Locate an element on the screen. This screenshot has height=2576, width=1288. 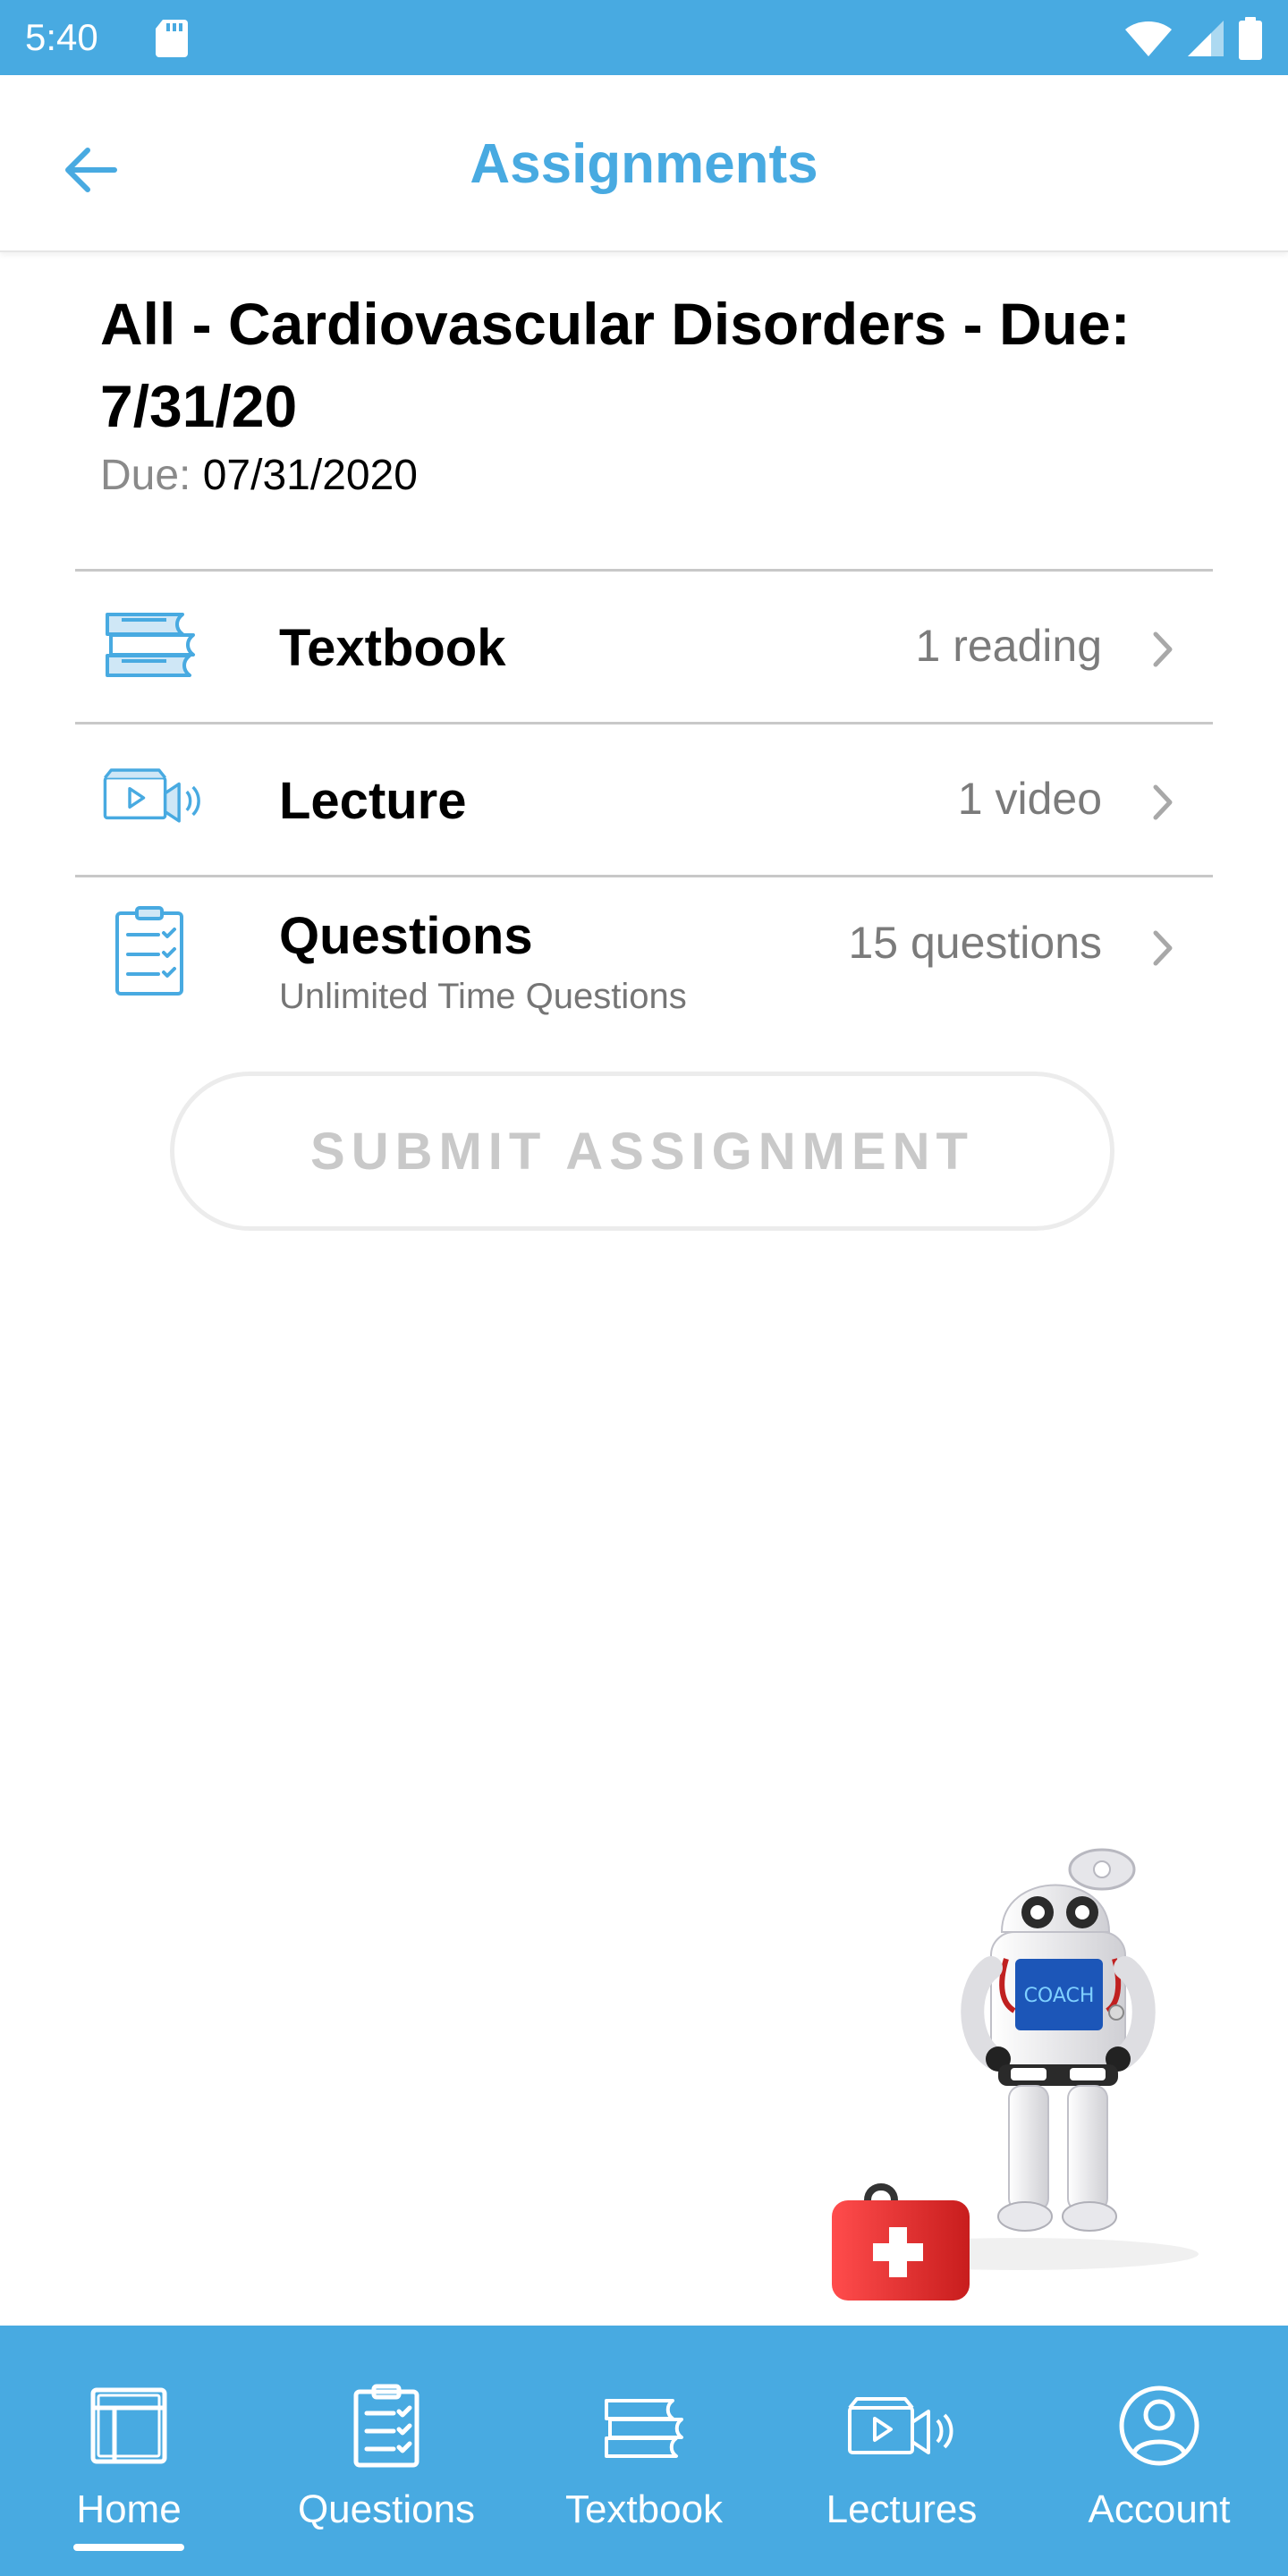
page-title: Assignments is located at coordinates (644, 164).